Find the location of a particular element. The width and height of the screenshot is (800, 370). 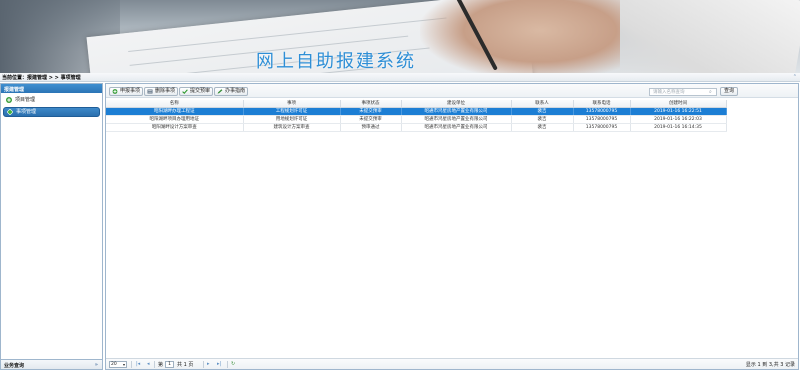

cell-status: 预审通过 is located at coordinates (371, 127).